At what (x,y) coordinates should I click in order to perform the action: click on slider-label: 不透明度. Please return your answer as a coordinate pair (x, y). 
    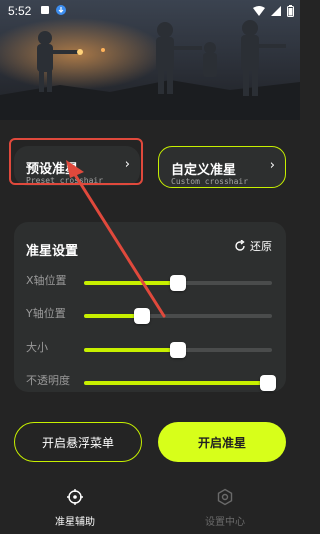
    Looking at the image, I should click on (48, 380).